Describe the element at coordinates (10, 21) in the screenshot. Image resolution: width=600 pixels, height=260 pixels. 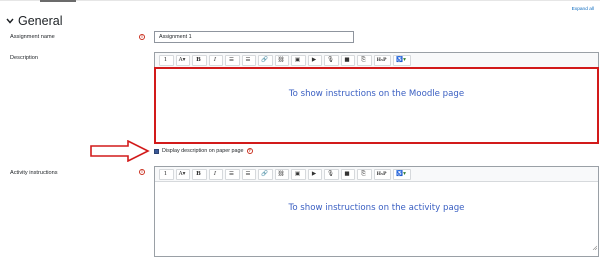
I see `chevron-down-icon` at that location.